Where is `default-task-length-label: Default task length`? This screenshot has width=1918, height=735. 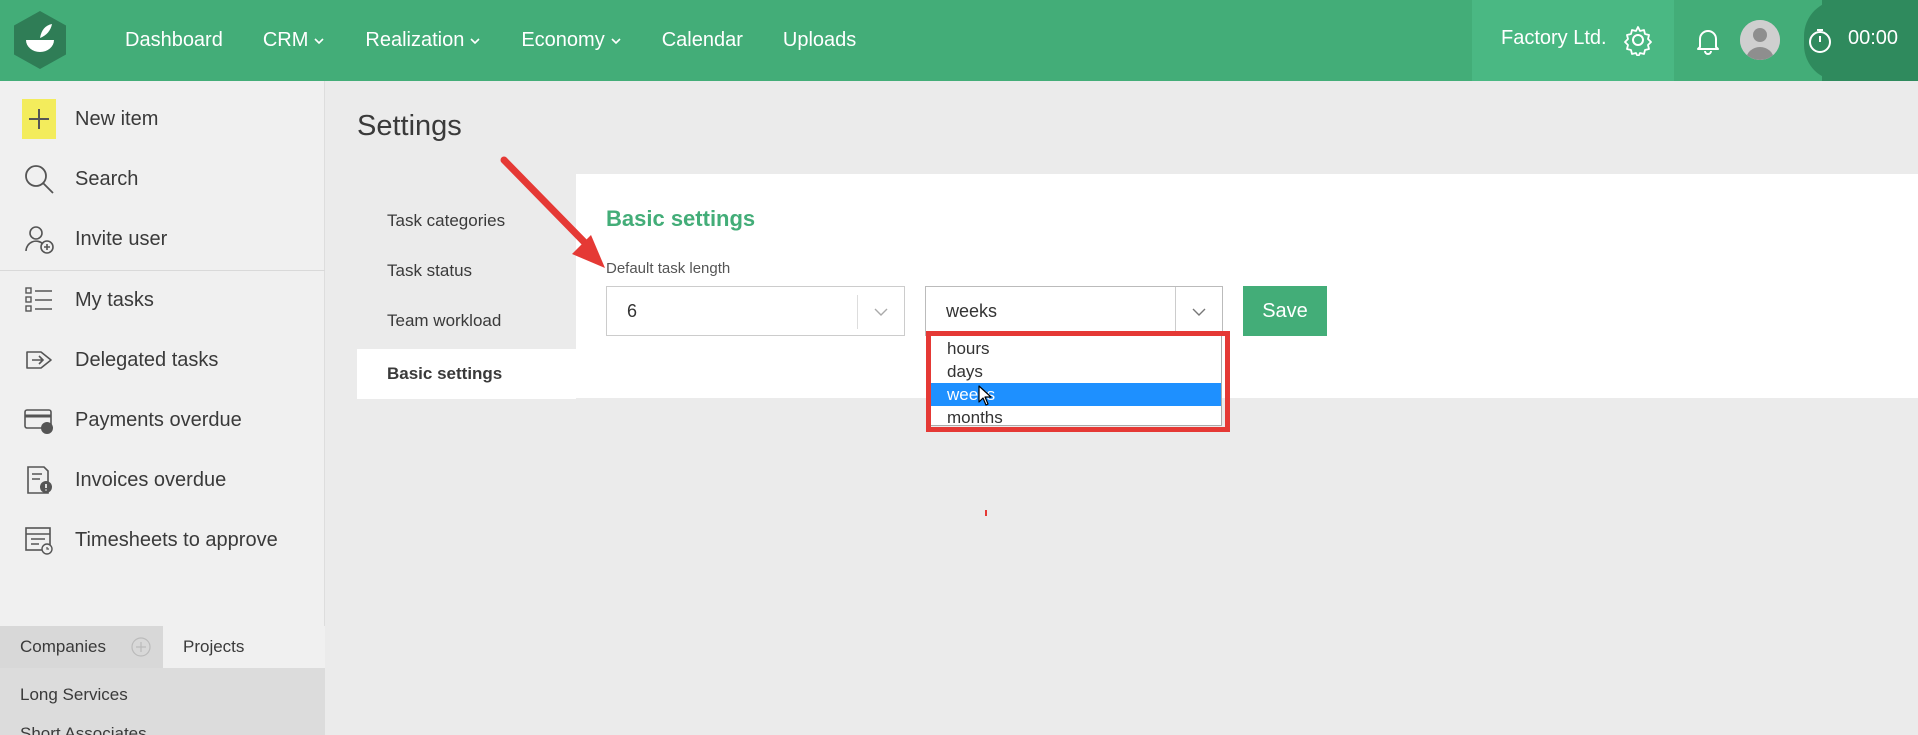
default-task-length-label: Default task length is located at coordinates (668, 268).